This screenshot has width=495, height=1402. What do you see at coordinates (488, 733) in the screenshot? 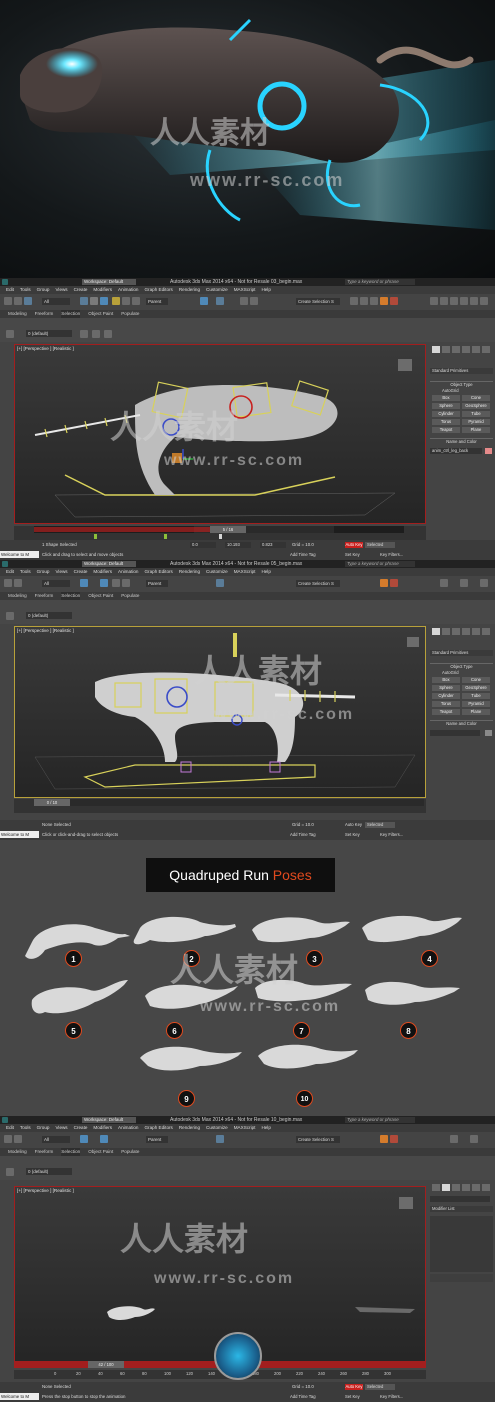
I see `object-color-swatch` at bounding box center [488, 733].